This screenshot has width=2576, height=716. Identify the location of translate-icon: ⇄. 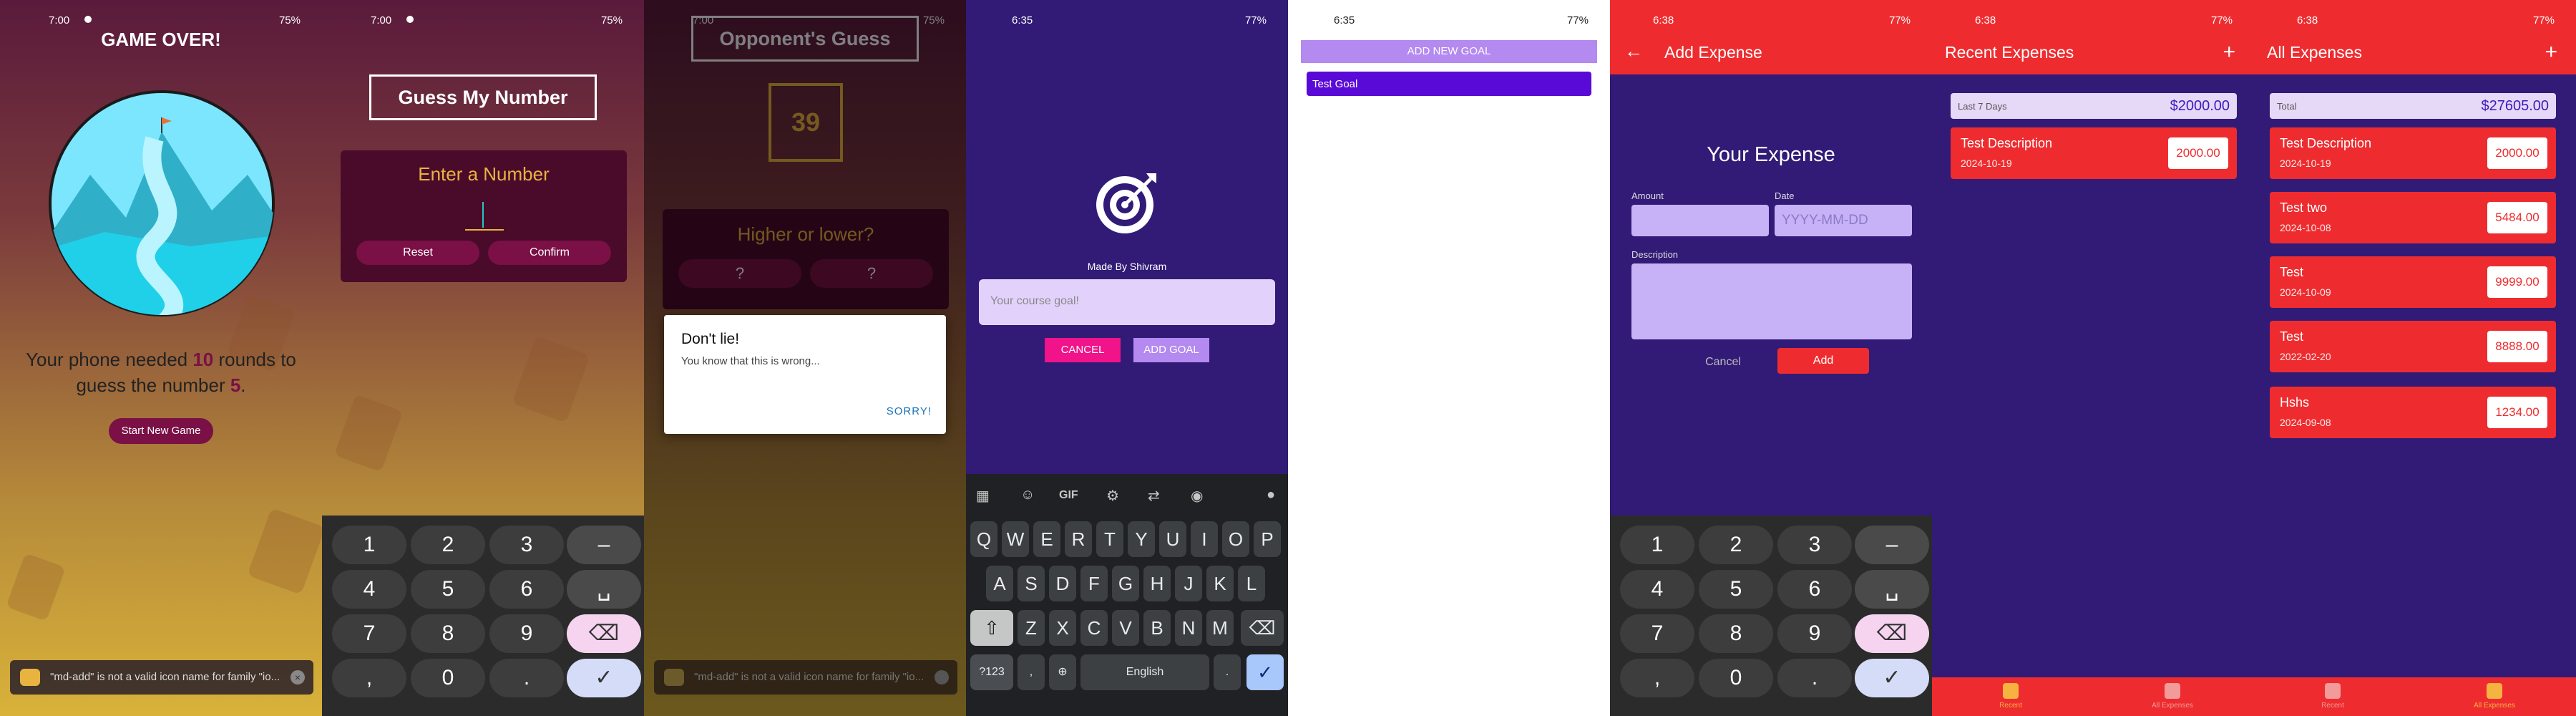
(1154, 496).